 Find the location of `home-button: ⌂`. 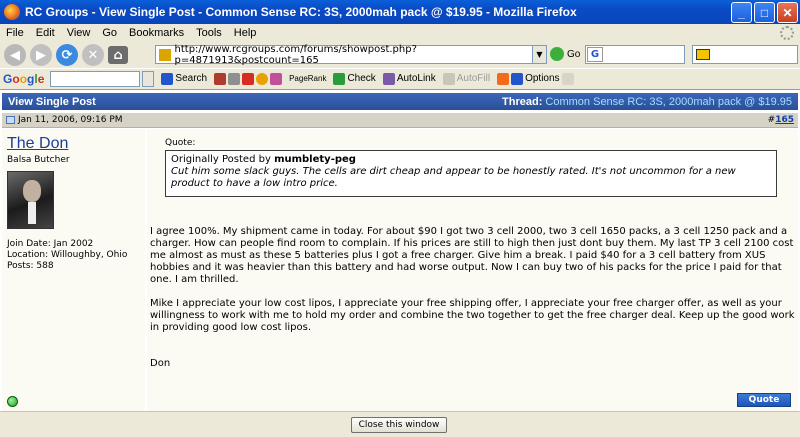

home-button: ⌂ is located at coordinates (118, 55).